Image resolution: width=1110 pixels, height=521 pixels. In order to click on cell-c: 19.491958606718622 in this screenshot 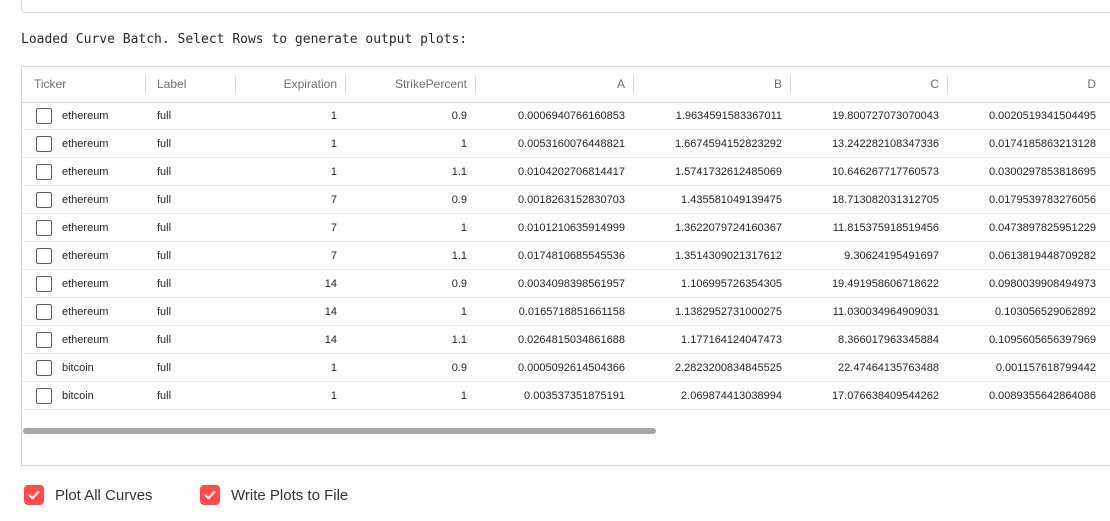, I will do `click(868, 284)`.